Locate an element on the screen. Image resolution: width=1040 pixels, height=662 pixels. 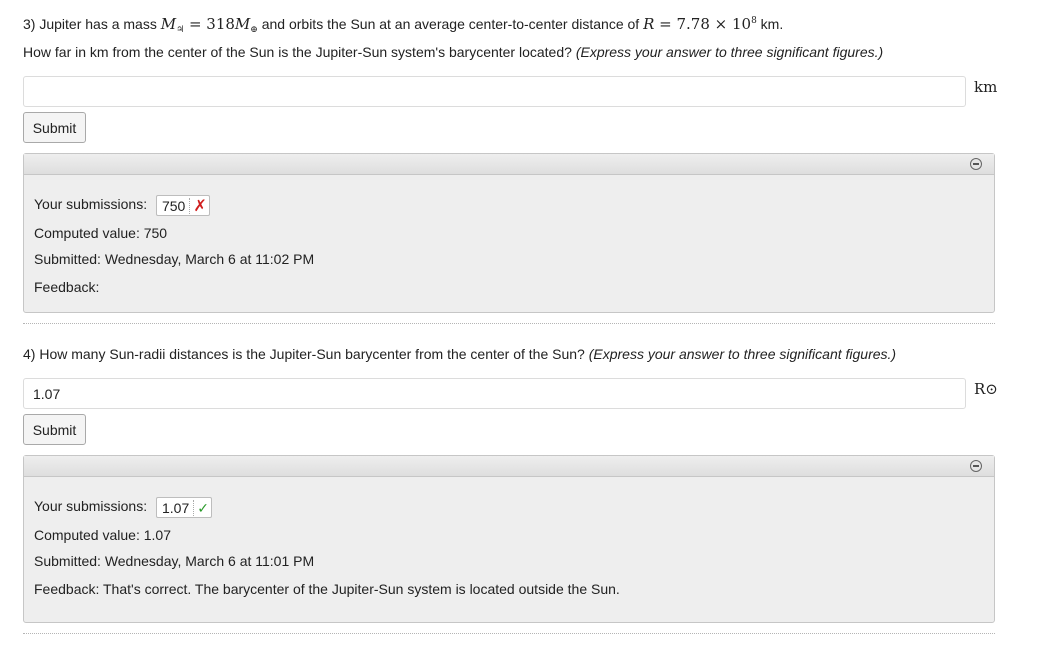
earth-mass-symbol: M⊕ is located at coordinates (246, 25).